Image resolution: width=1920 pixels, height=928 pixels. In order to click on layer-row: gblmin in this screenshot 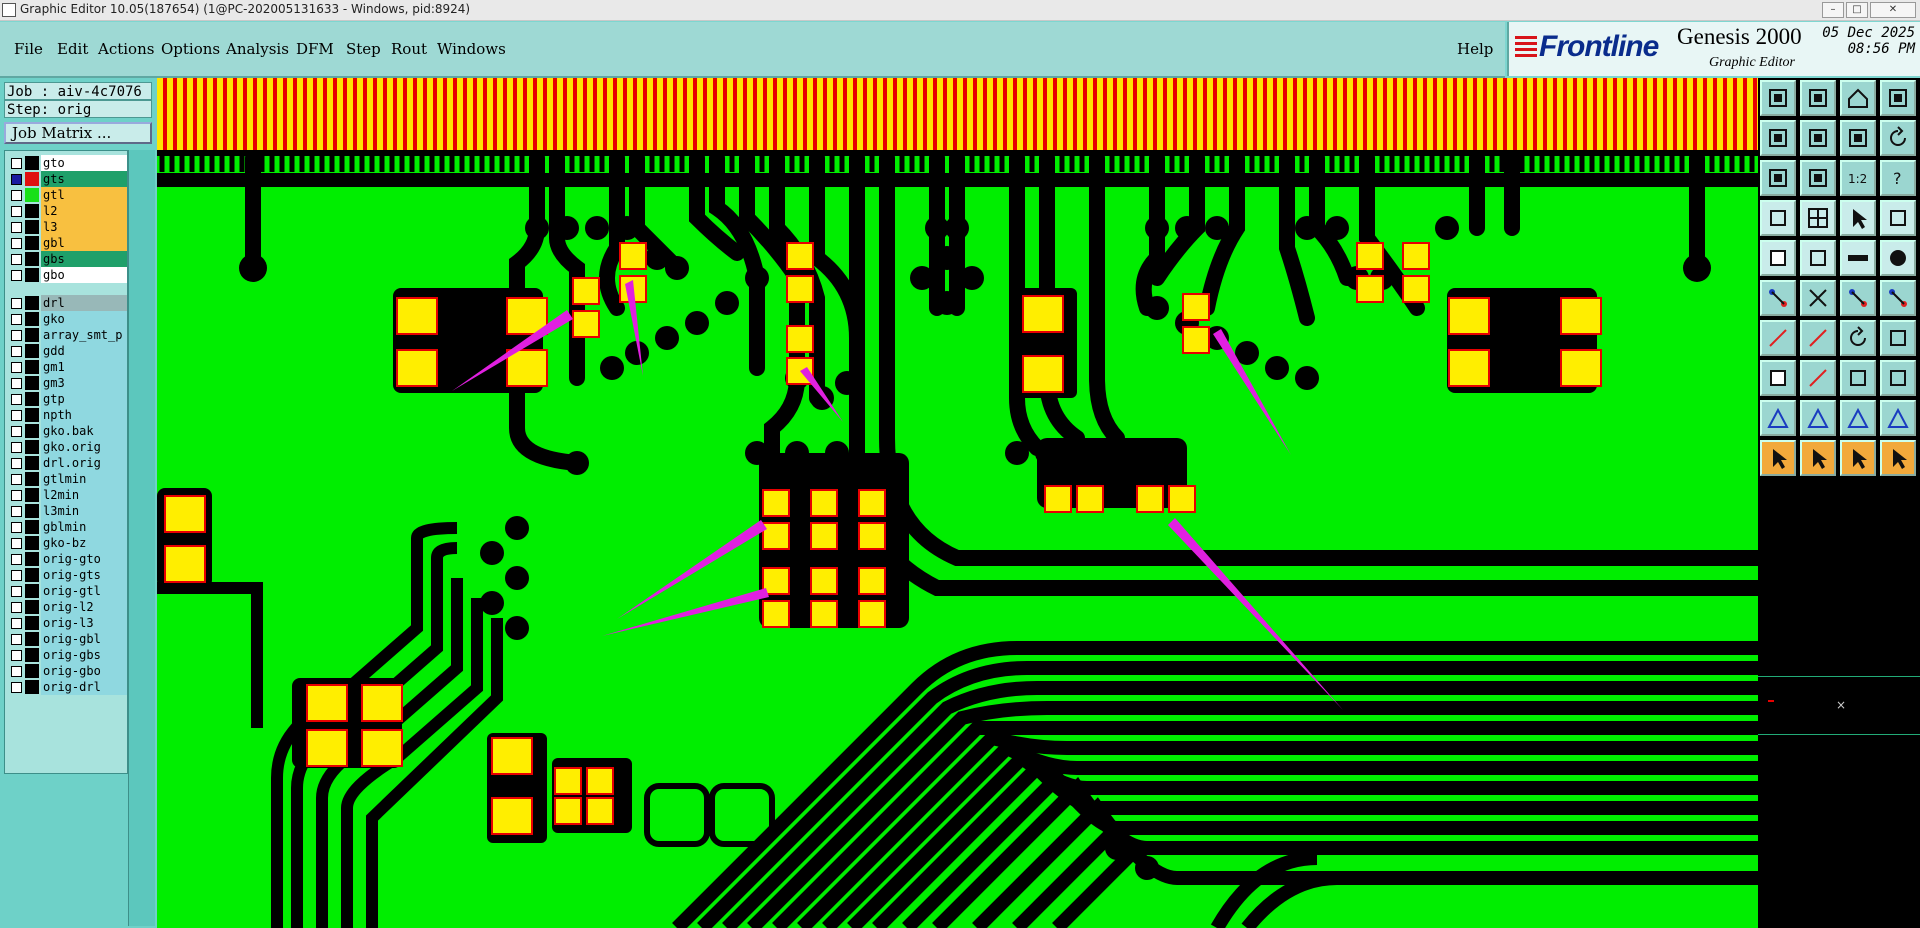, I will do `click(66, 527)`.